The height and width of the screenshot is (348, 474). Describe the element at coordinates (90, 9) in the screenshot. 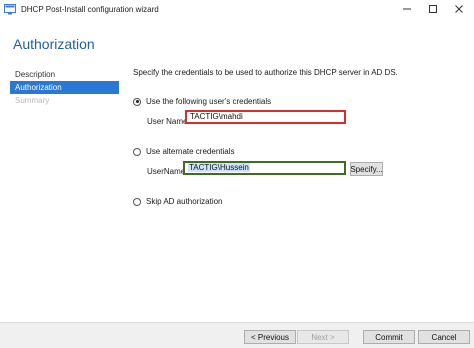

I see `window-title: DHCP Post-Install configuration wizard` at that location.